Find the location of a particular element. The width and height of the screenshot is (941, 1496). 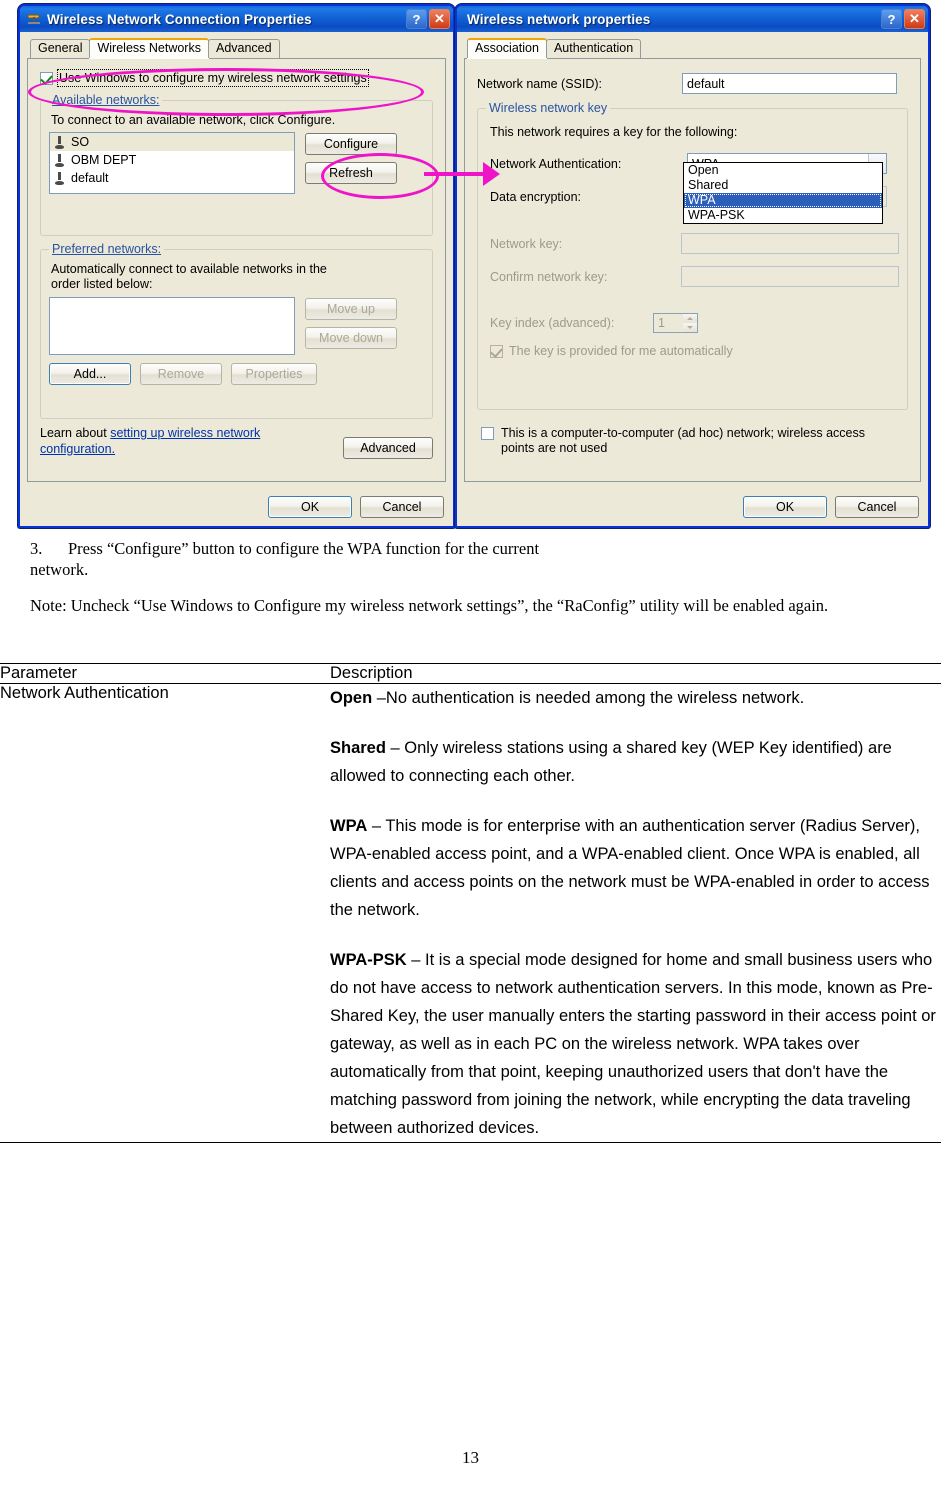

key-index-stepper: 1 is located at coordinates (675, 323).